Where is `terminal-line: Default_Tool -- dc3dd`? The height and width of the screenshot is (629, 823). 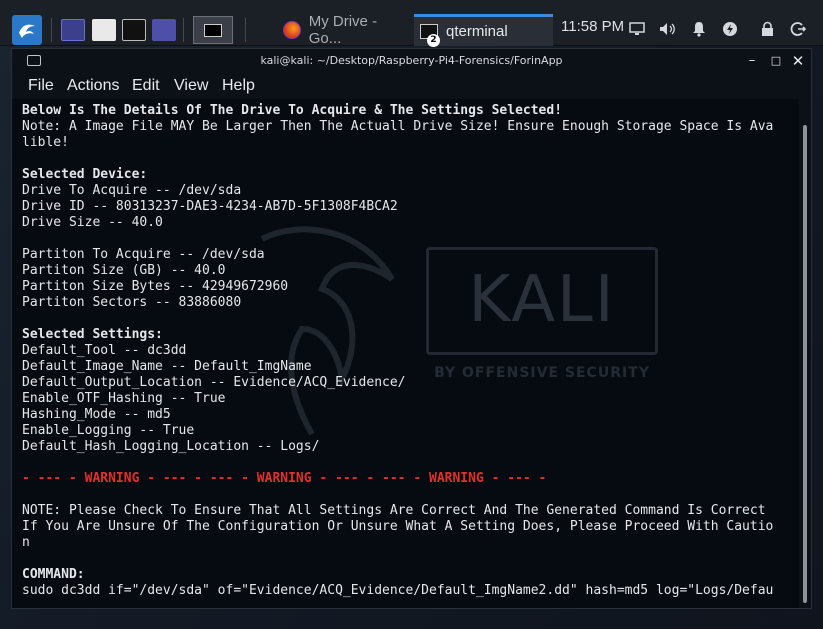 terminal-line: Default_Tool -- dc3dd is located at coordinates (104, 350).